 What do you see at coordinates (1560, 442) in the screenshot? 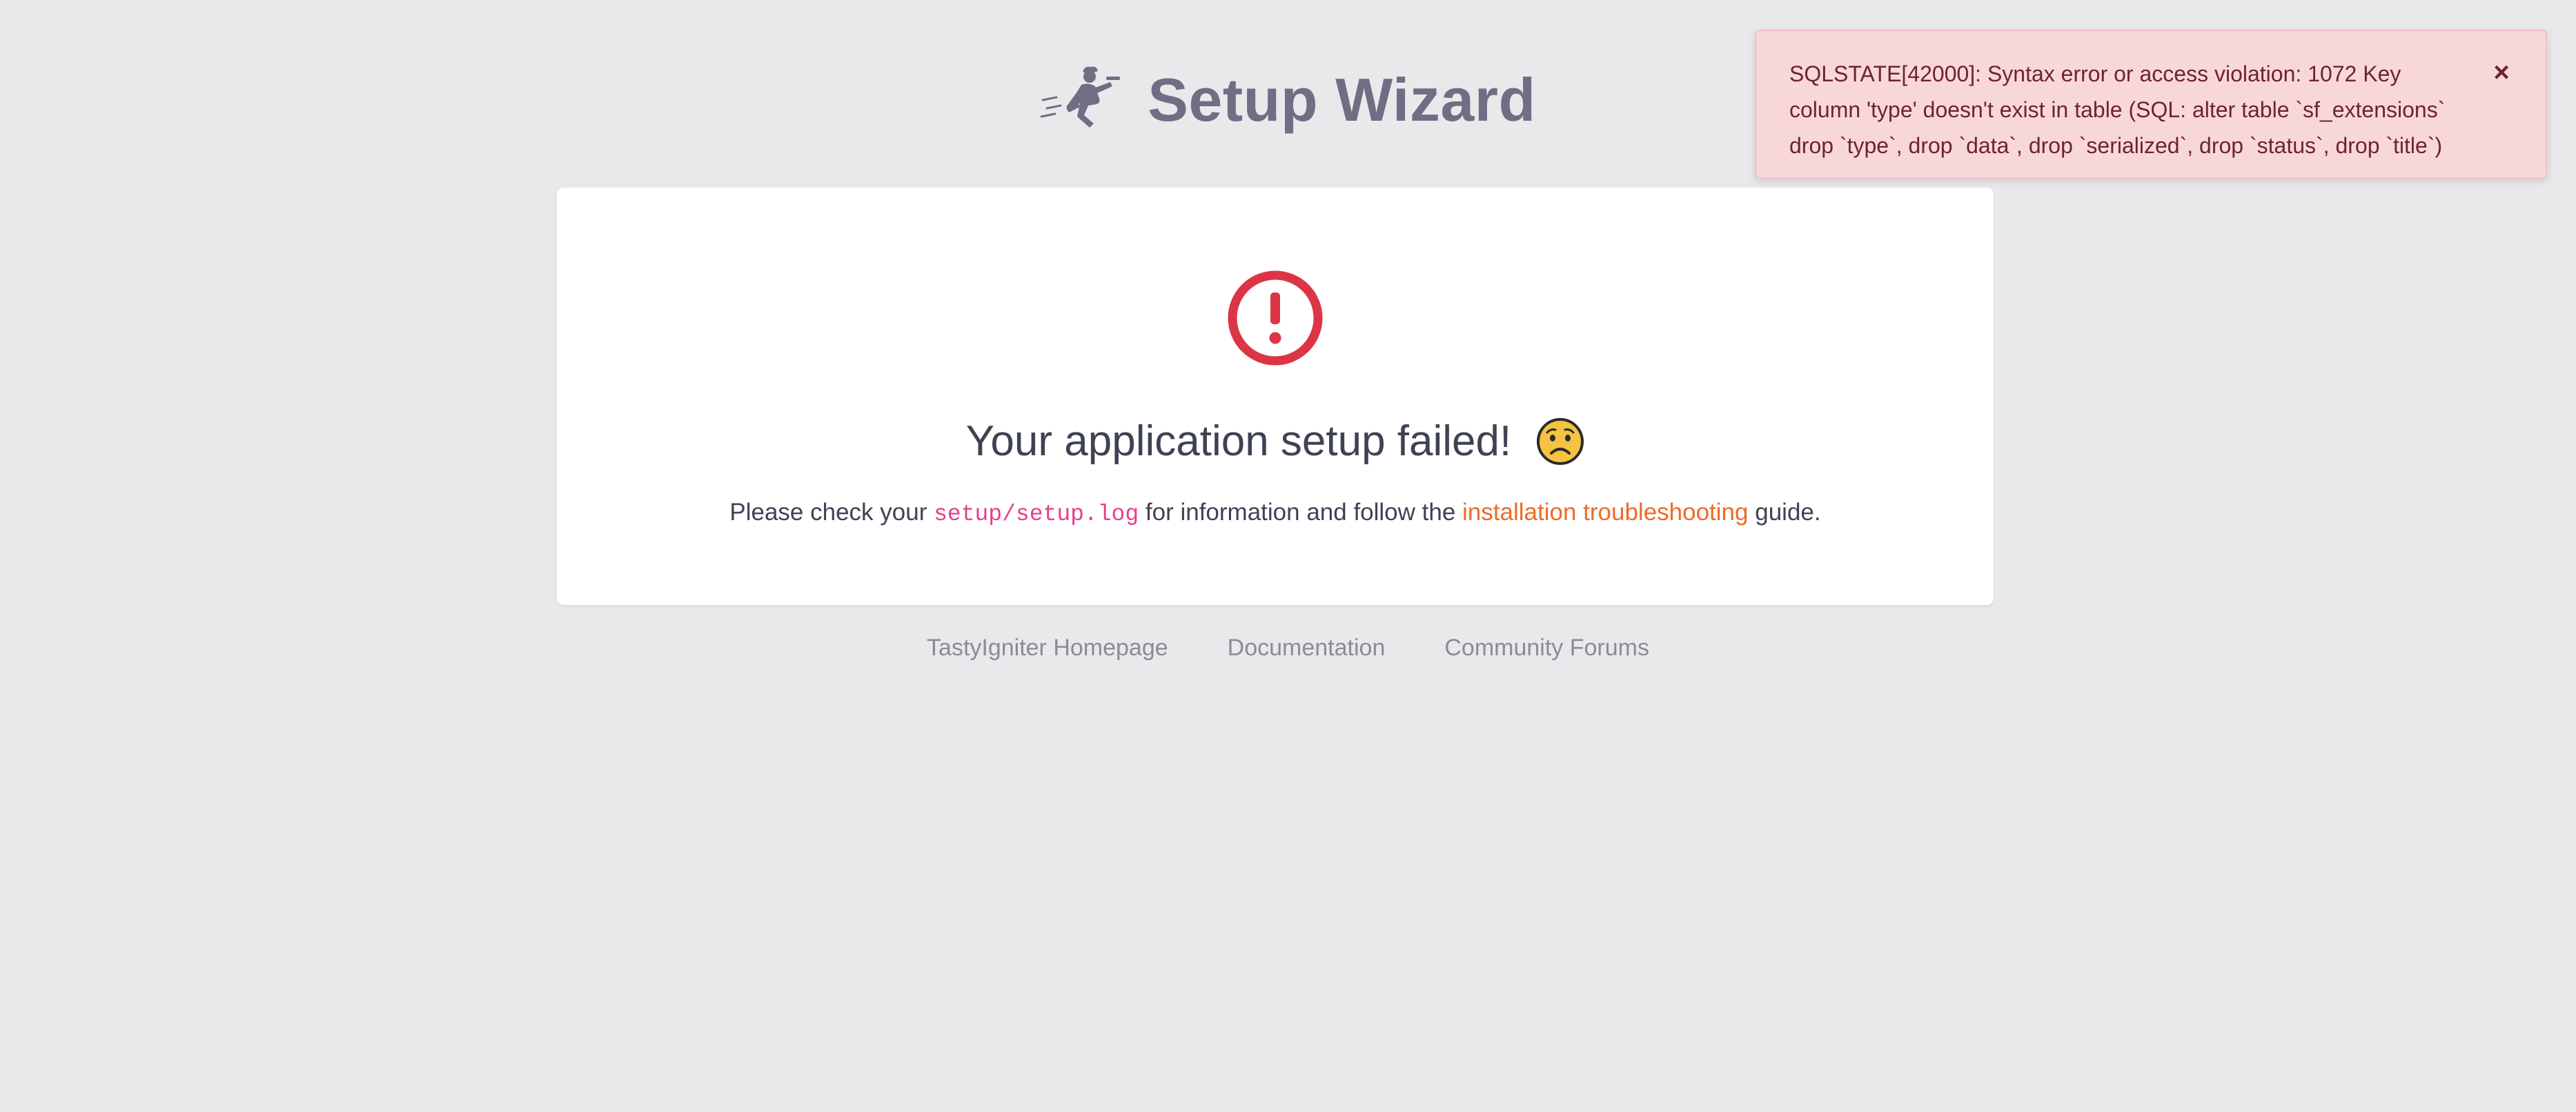
I see `worried-face-icon` at bounding box center [1560, 442].